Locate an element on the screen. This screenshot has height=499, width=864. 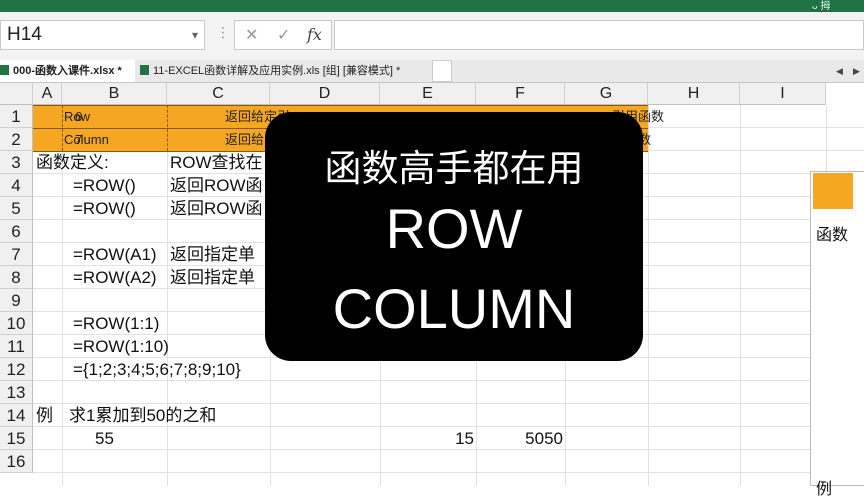
cell-b1: Row is located at coordinates (77, 116).